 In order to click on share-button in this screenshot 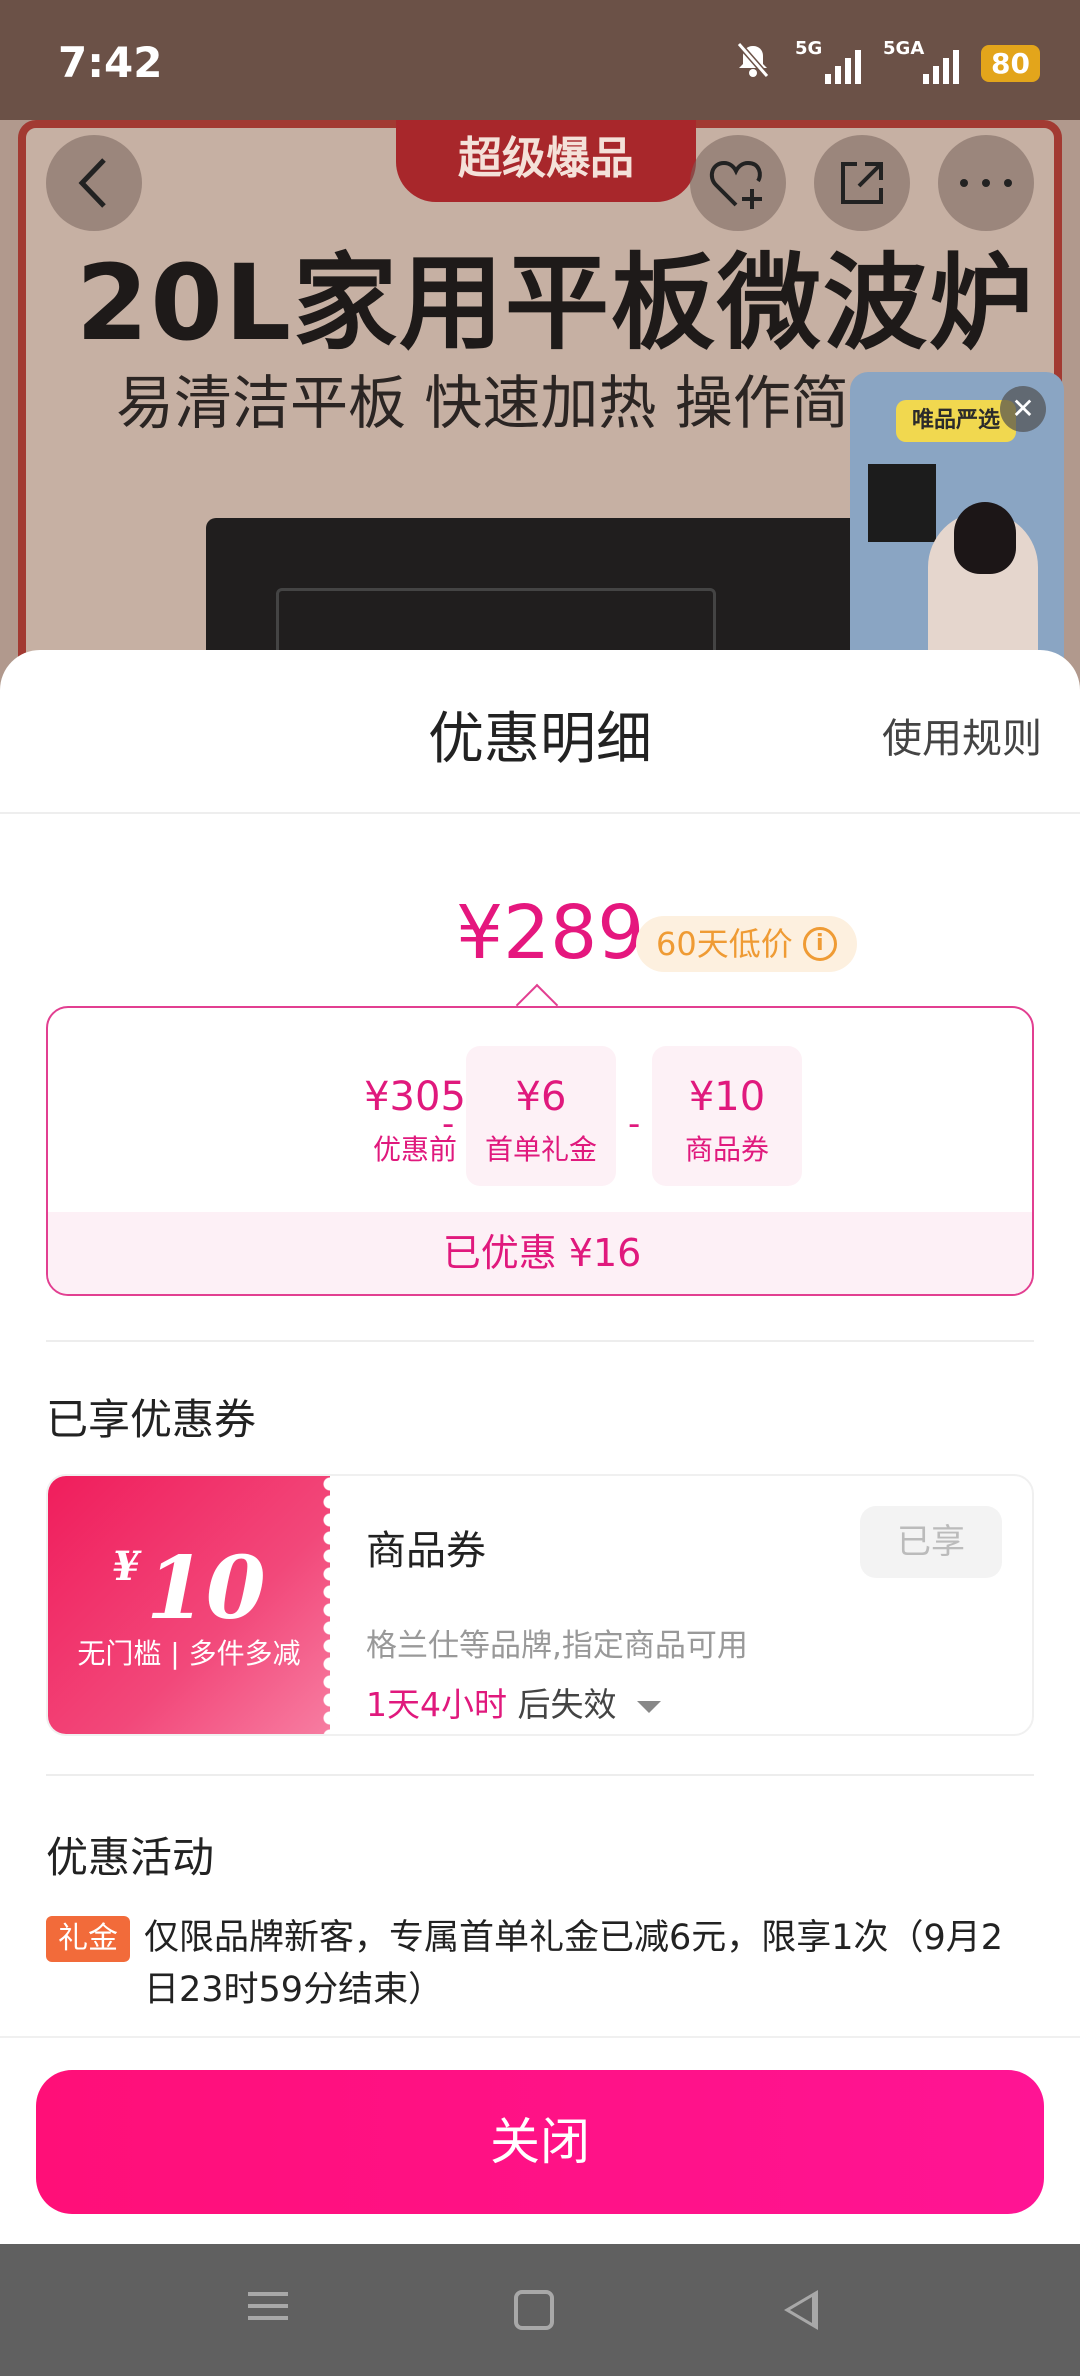, I will do `click(862, 183)`.